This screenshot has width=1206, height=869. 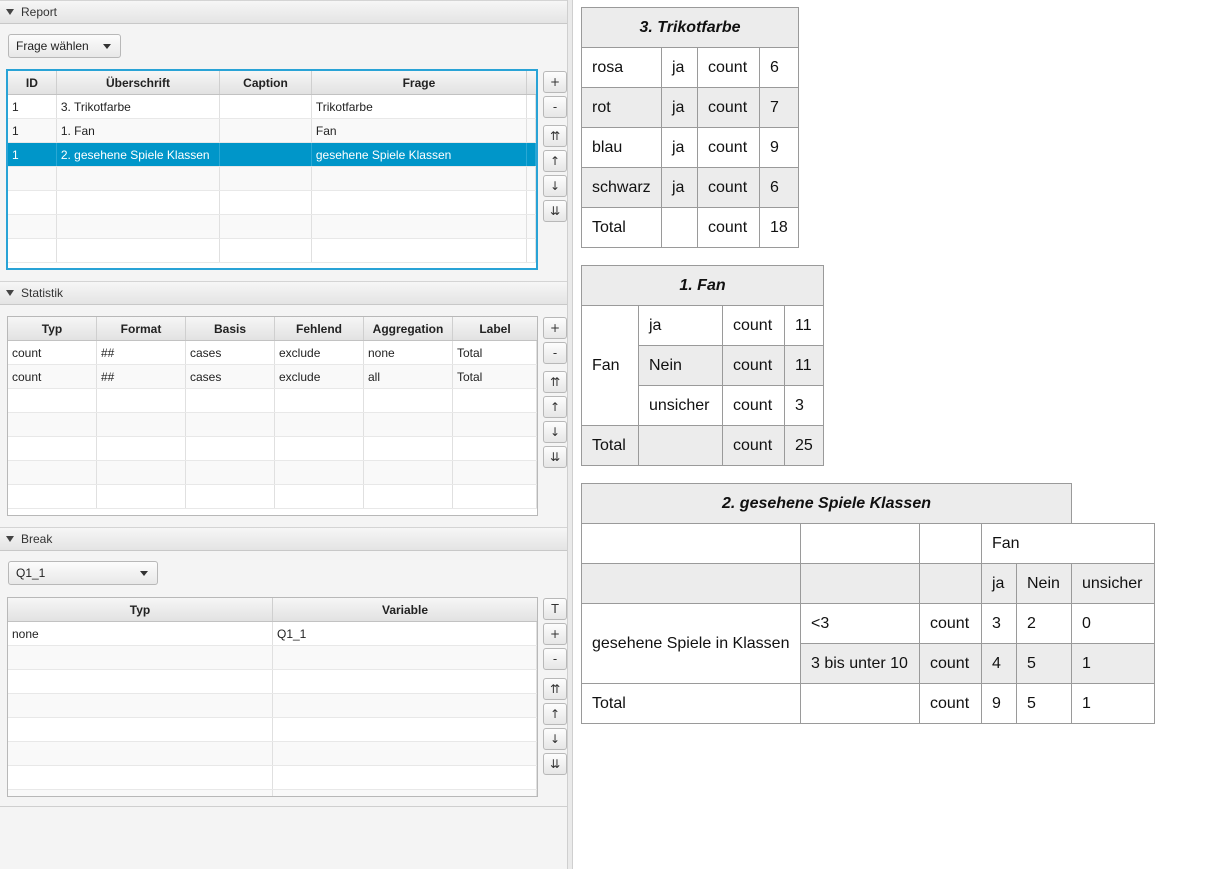 What do you see at coordinates (804, 445) in the screenshot?
I see `total-count-cell: 25` at bounding box center [804, 445].